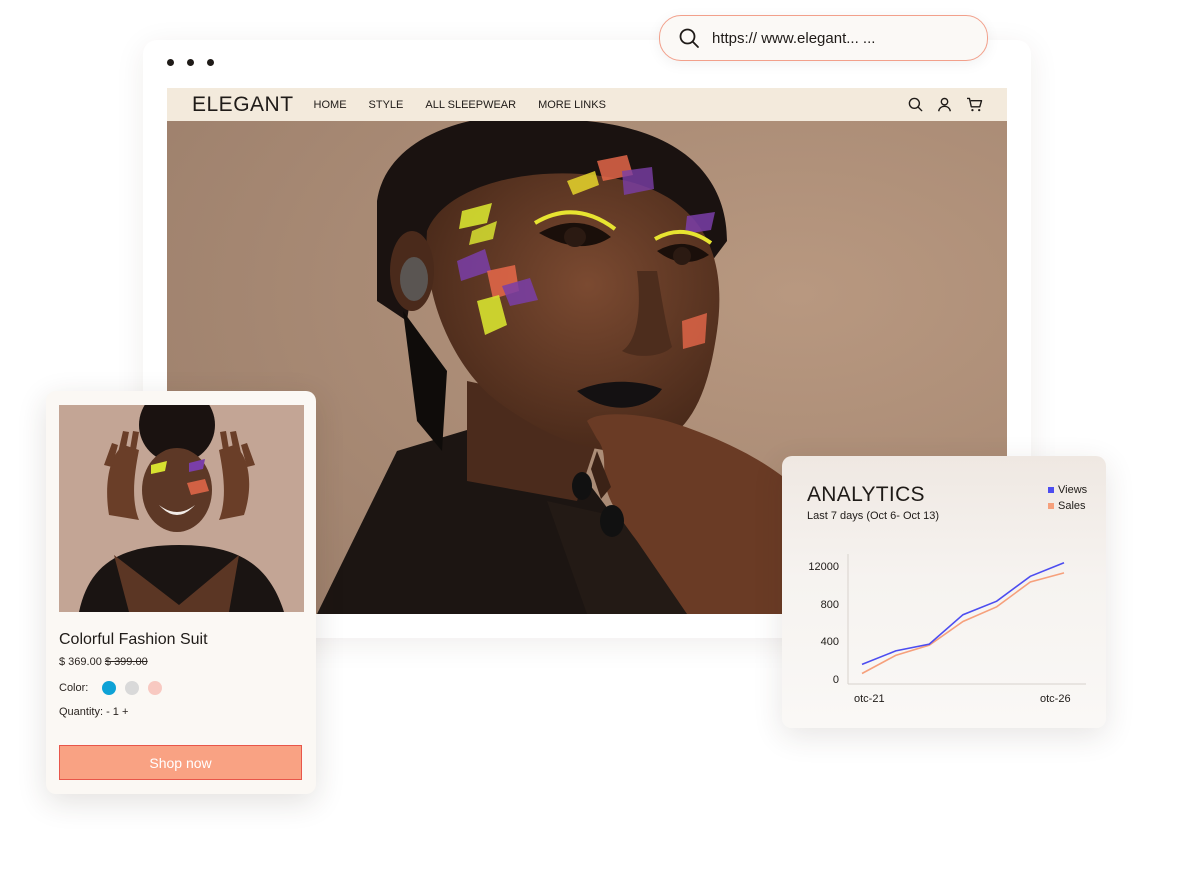 This screenshot has width=1182, height=870. I want to click on price-row: $ 369.00 $ 399.00, so click(103, 662).